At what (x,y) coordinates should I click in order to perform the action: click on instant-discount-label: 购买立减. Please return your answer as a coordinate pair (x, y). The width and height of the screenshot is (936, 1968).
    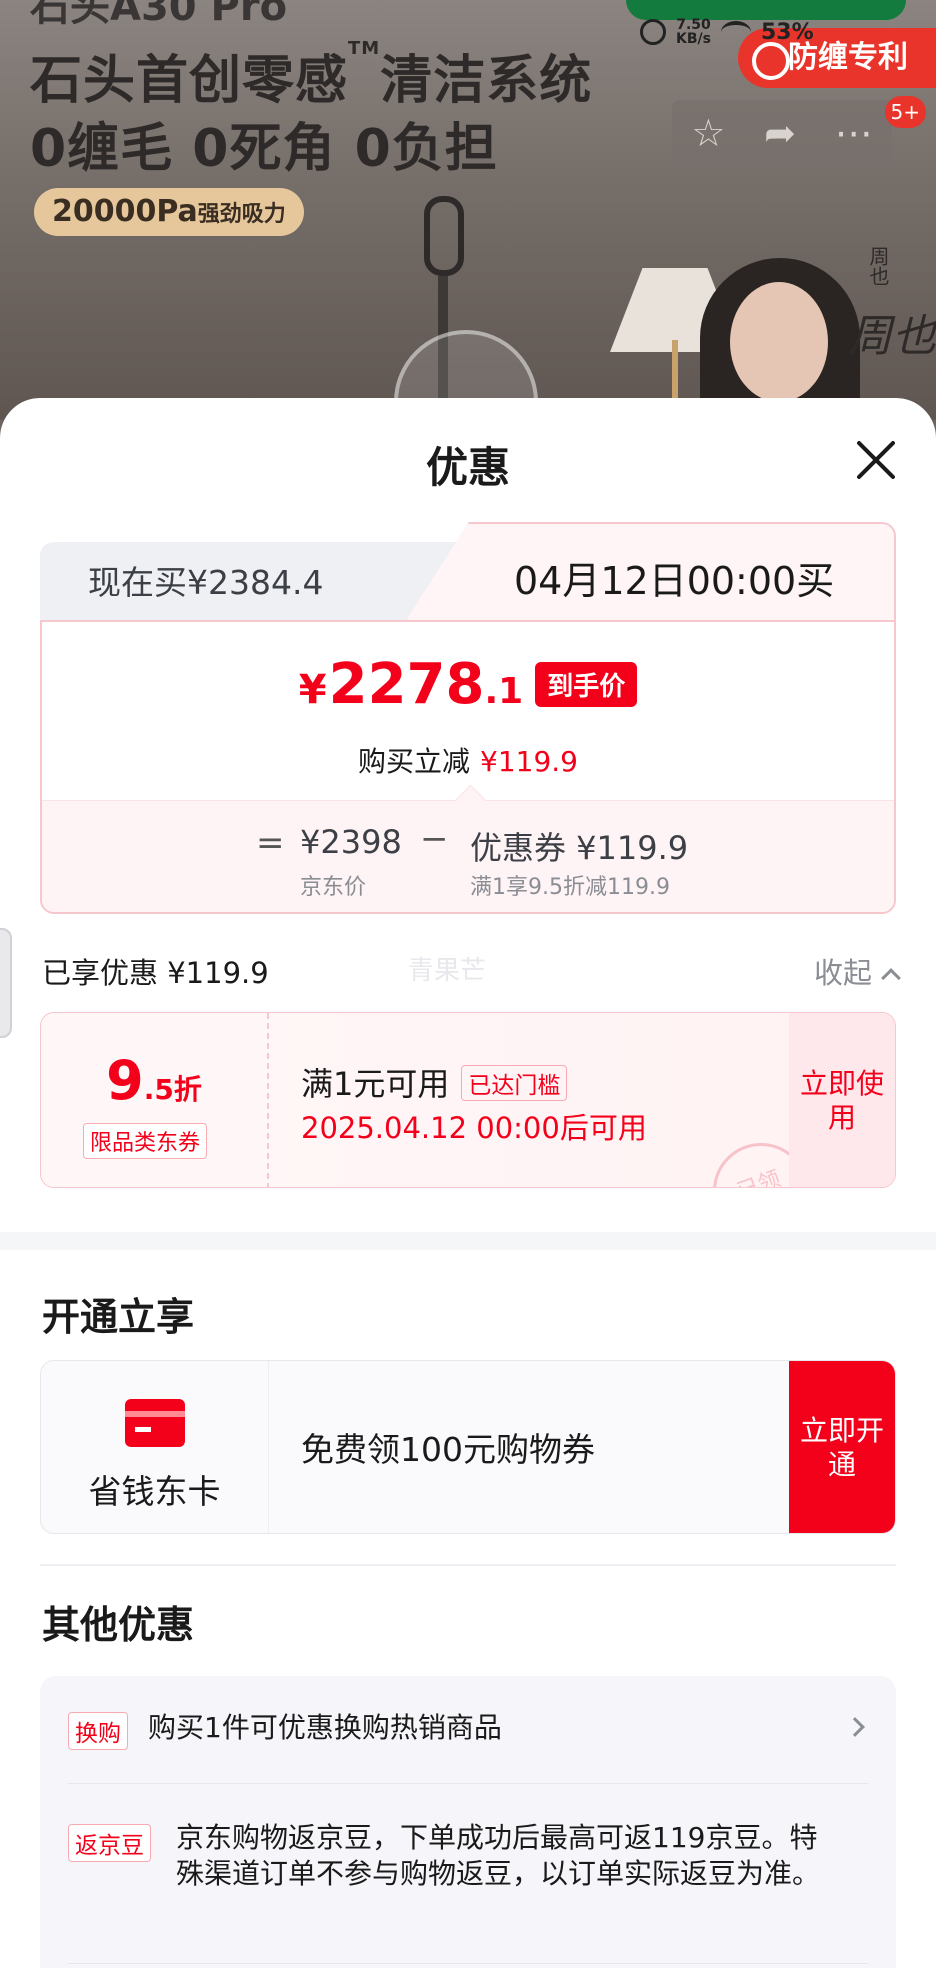
    Looking at the image, I should click on (414, 761).